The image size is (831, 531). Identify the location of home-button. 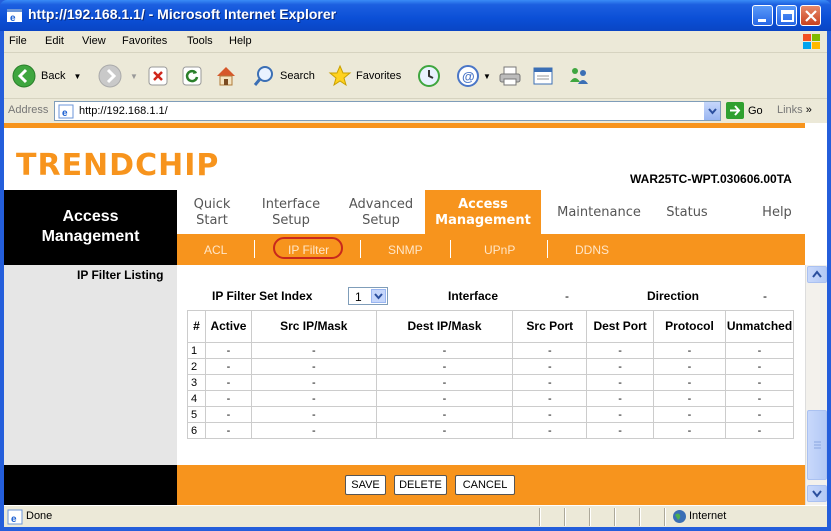
(226, 76).